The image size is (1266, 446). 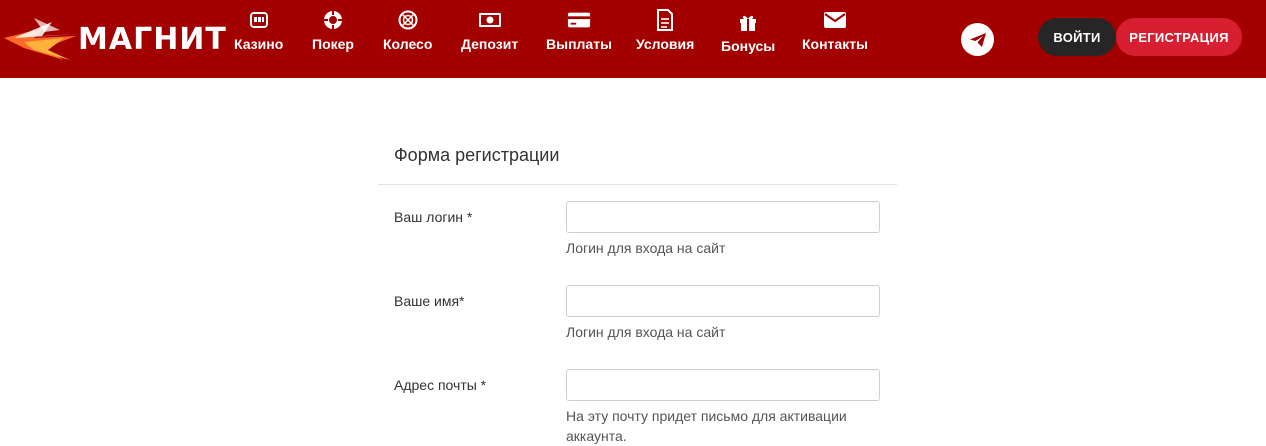 I want to click on nav-wheel: Колесо, so click(x=407, y=36).